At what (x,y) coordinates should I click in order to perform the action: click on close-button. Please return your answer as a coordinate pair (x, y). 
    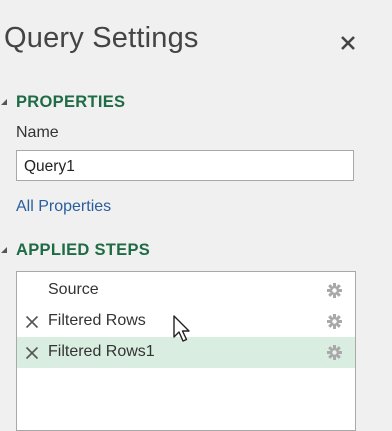
    Looking at the image, I should click on (349, 44).